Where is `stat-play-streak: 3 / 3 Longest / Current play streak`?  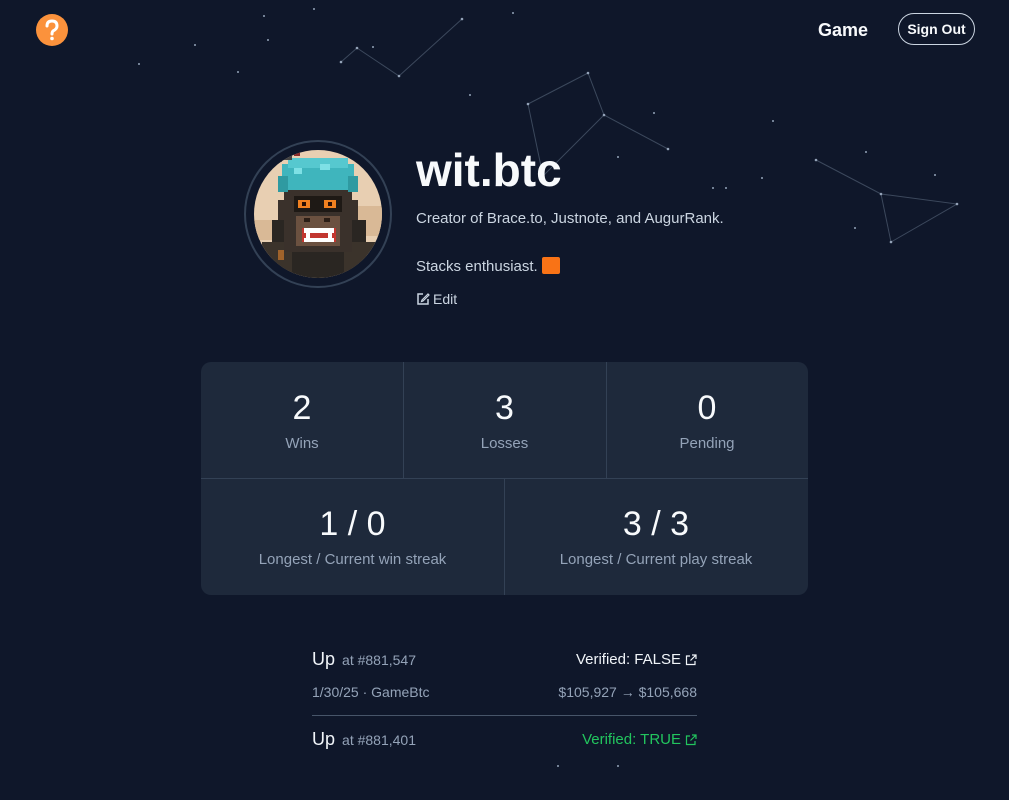
stat-play-streak: 3 / 3 Longest / Current play streak is located at coordinates (656, 537).